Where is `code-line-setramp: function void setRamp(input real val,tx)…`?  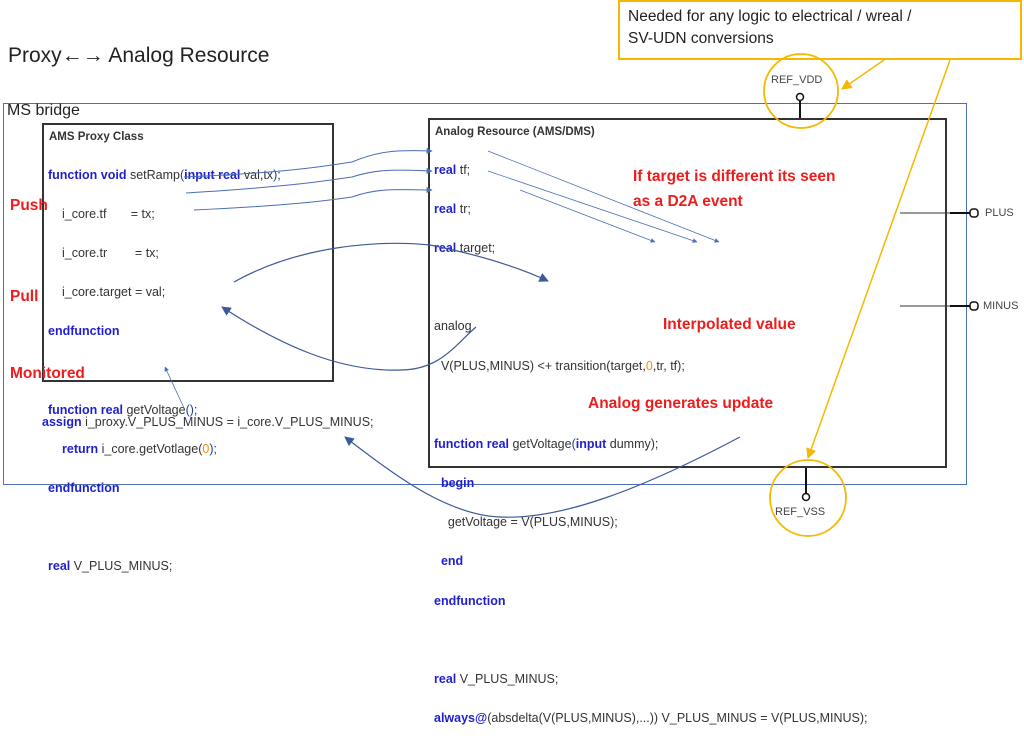 code-line-setramp: function void setRamp(input real val,tx)… is located at coordinates (164, 174).